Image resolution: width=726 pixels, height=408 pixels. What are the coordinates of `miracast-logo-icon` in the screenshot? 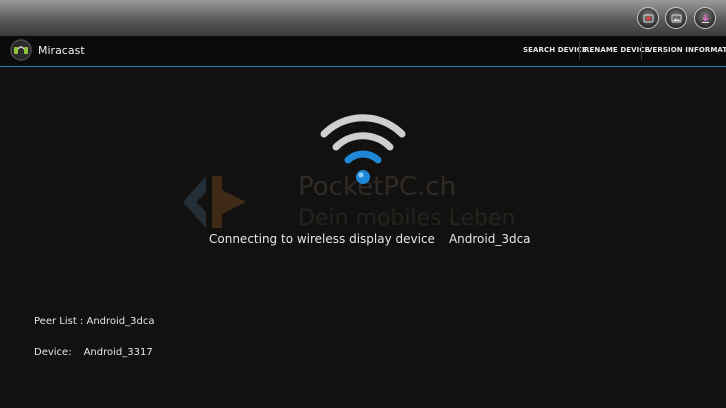 It's located at (21, 50).